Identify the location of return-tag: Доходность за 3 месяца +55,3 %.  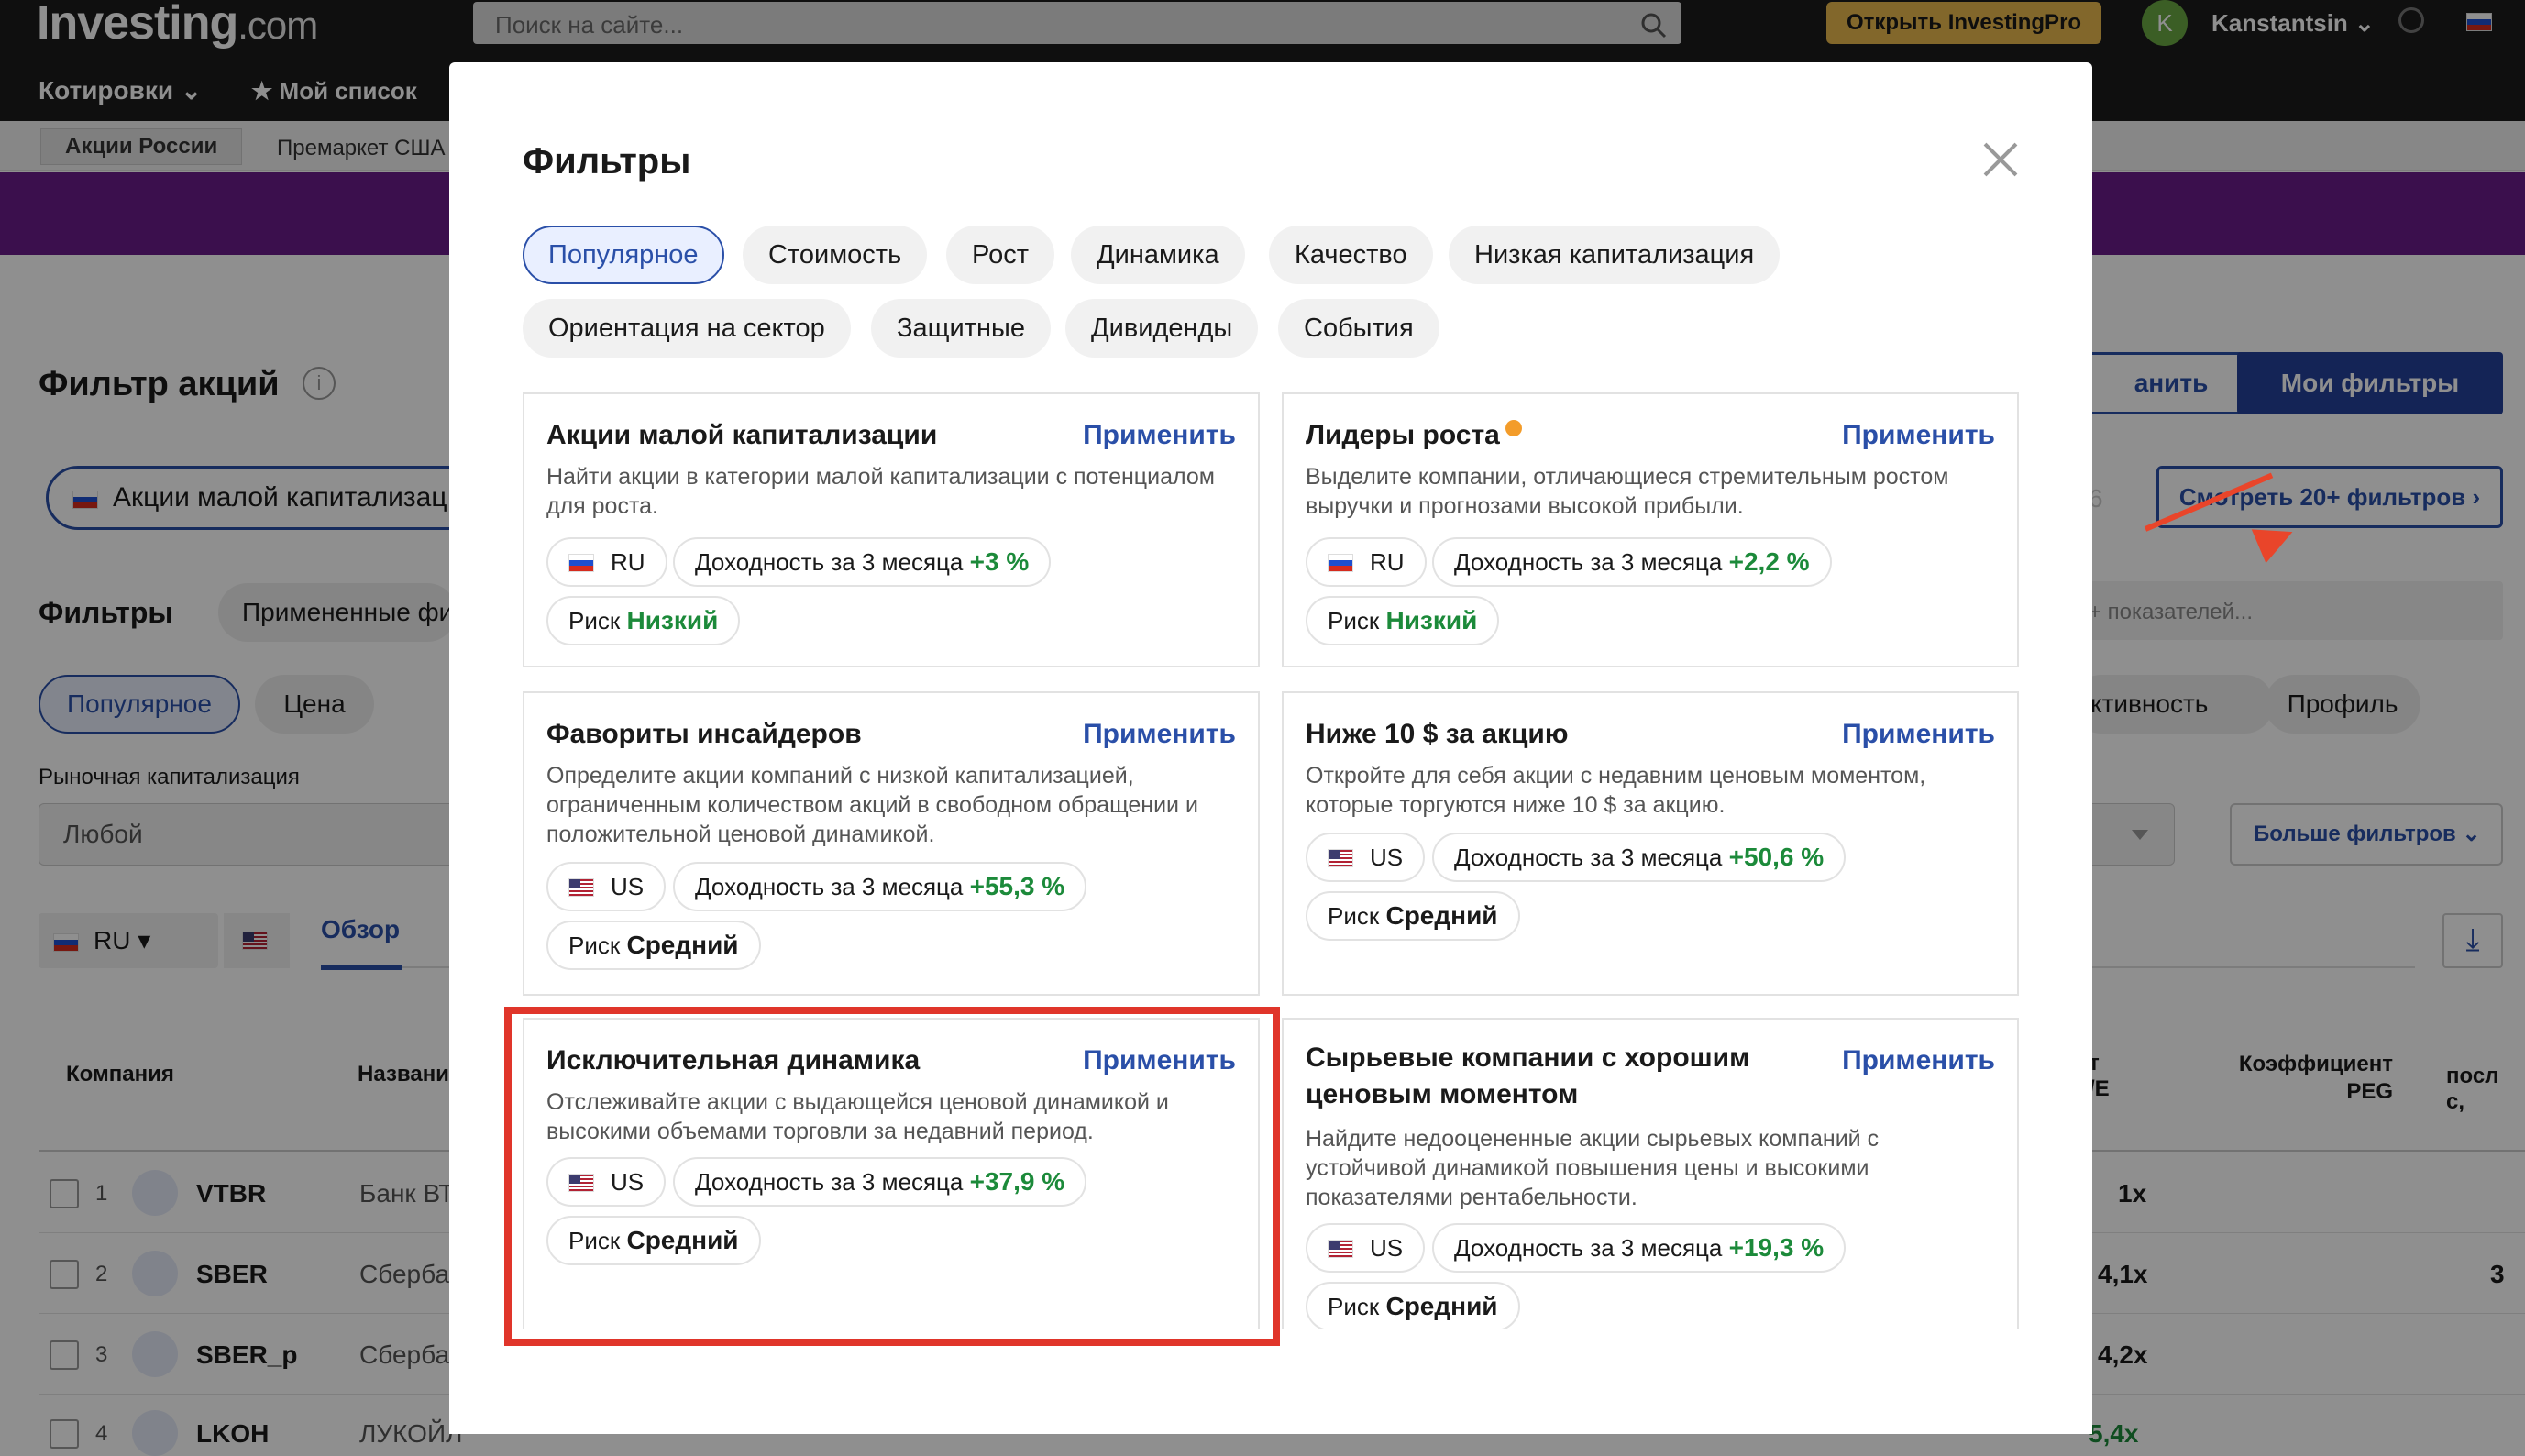
(880, 886).